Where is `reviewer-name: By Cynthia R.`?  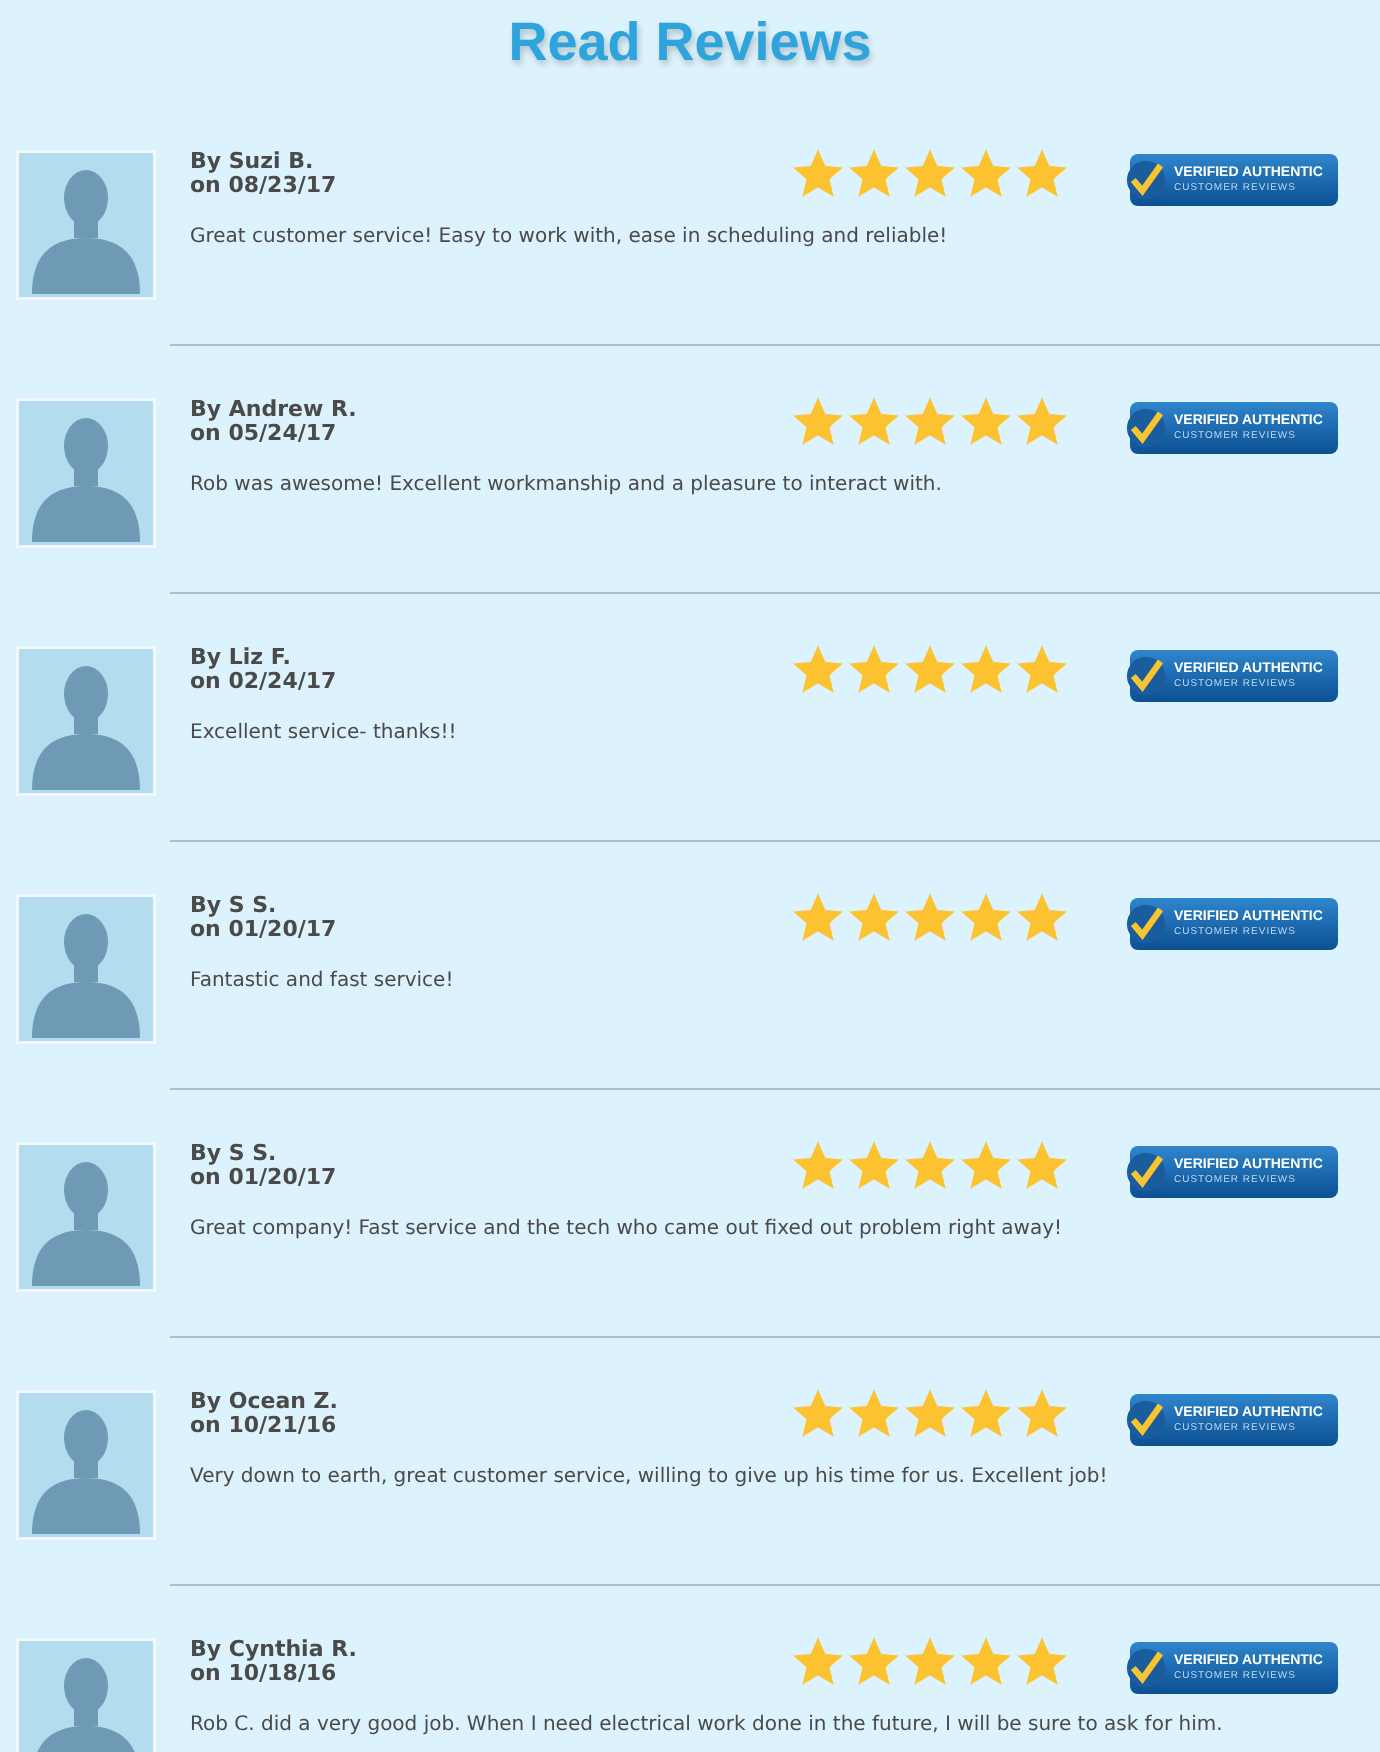 reviewer-name: By Cynthia R. is located at coordinates (274, 1650).